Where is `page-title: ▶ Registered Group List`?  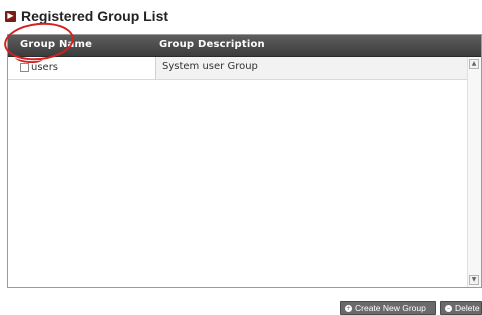 page-title: ▶ Registered Group List is located at coordinates (86, 16).